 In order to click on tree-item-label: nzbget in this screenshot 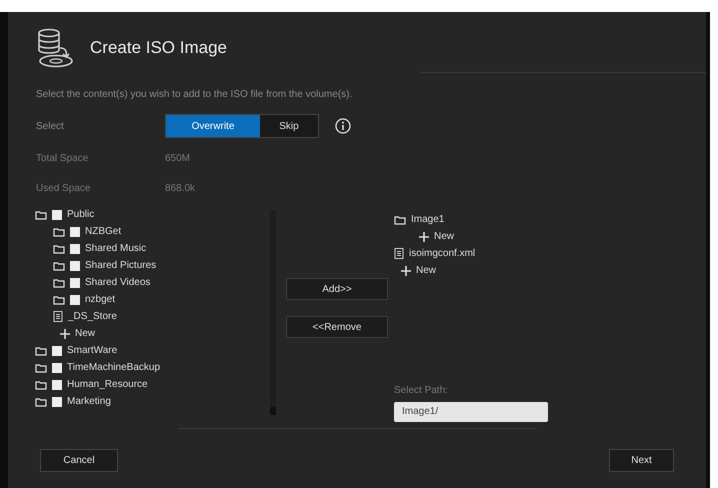, I will do `click(100, 299)`.